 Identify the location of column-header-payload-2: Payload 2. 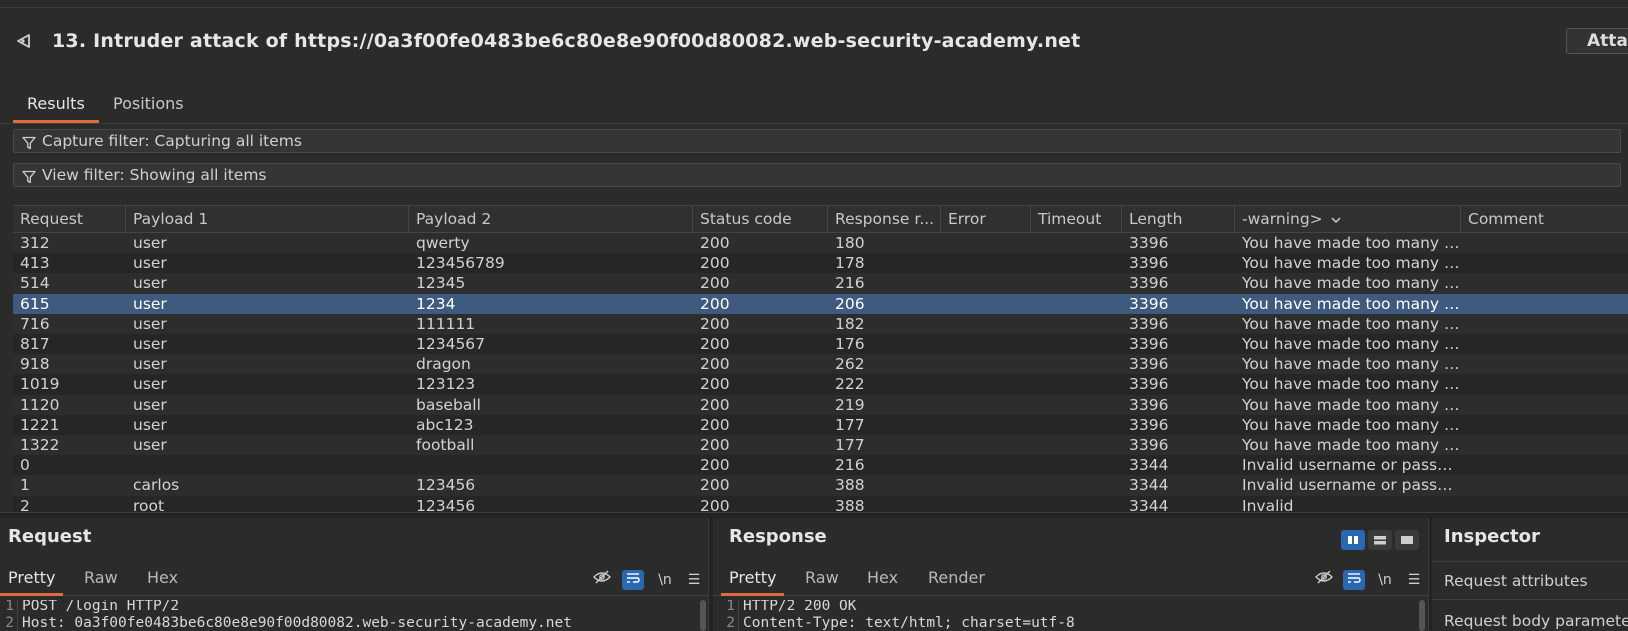
(551, 219).